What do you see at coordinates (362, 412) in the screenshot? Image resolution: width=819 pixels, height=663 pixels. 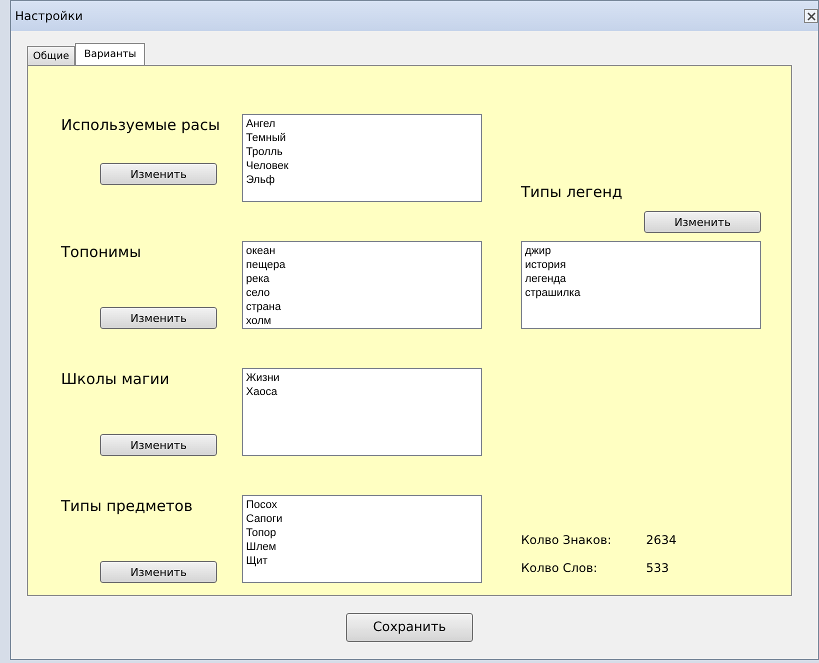 I see `list-box: Жизни Хаоса` at bounding box center [362, 412].